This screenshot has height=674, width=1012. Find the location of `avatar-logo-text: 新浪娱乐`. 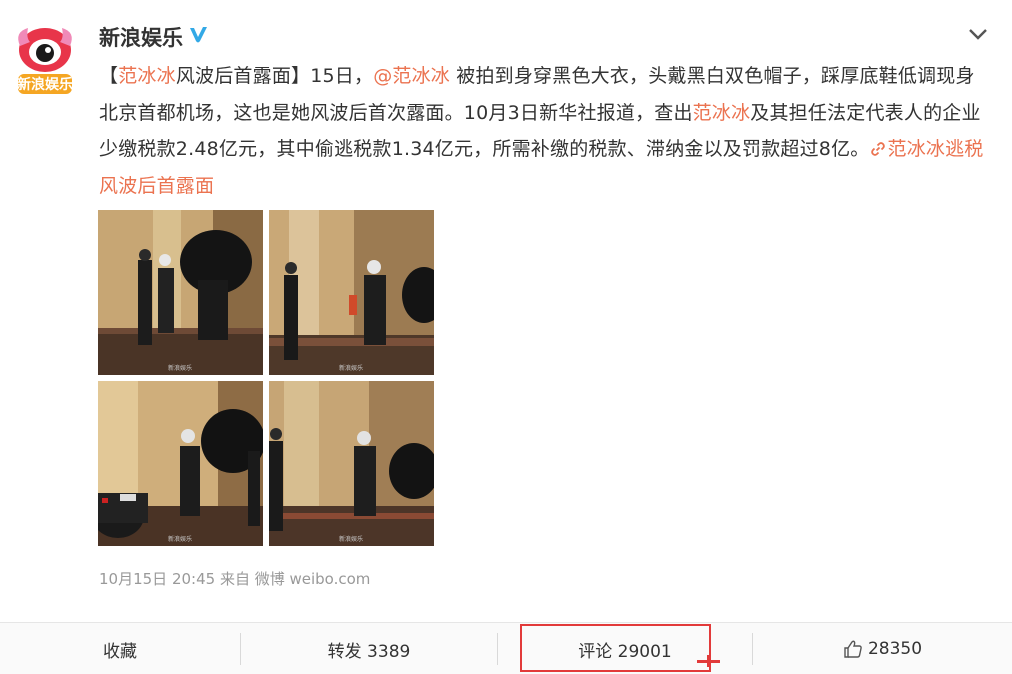

avatar-logo-text: 新浪娱乐 is located at coordinates (45, 84).